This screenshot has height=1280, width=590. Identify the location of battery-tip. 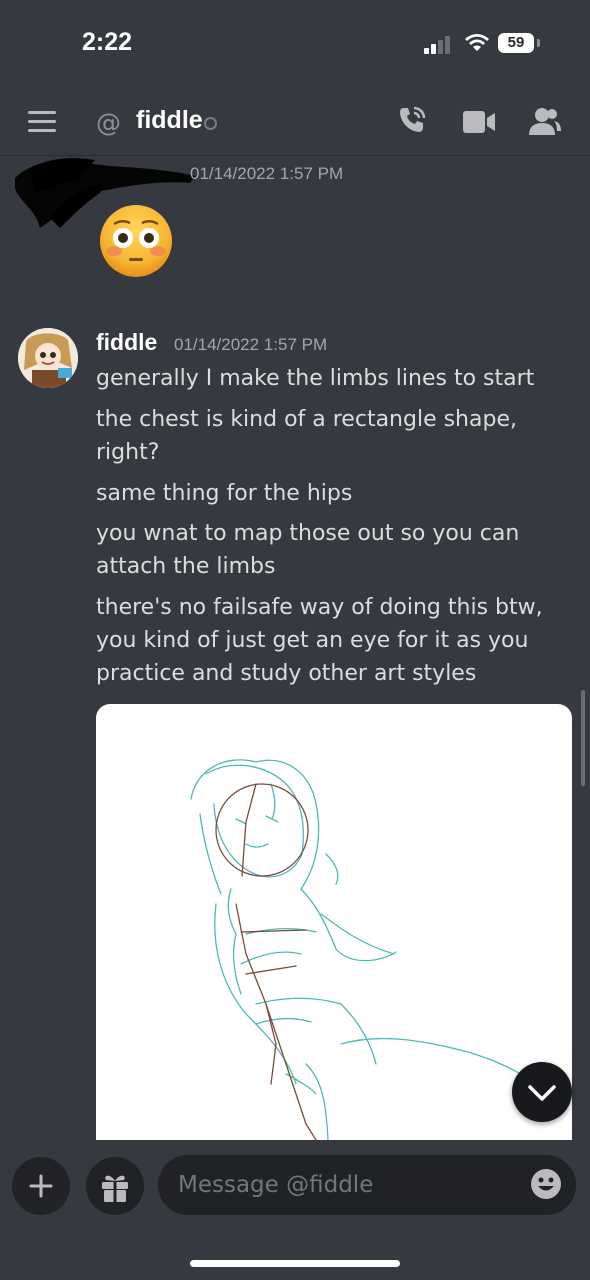
(538, 43).